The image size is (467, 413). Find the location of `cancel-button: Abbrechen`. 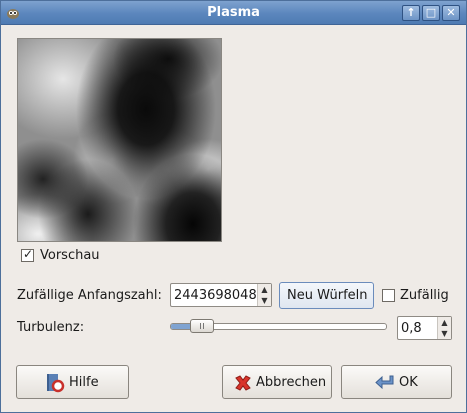

cancel-button: Abbrechen is located at coordinates (277, 382).